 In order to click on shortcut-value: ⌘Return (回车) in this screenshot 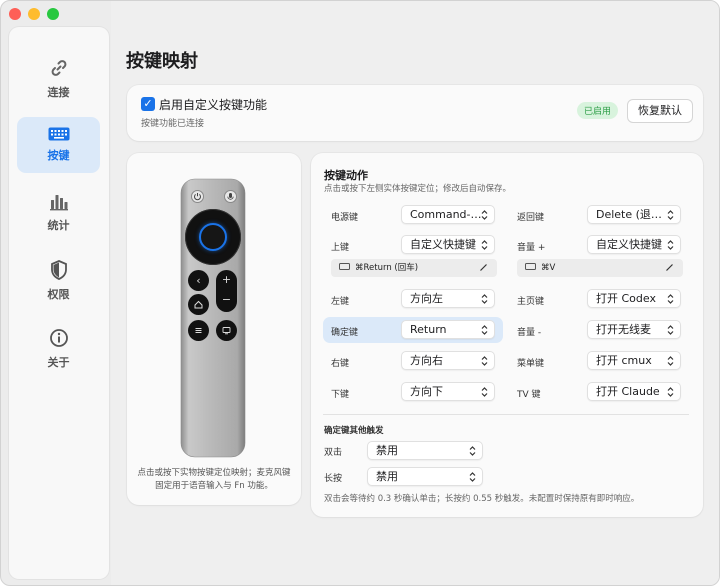, I will do `click(387, 268)`.